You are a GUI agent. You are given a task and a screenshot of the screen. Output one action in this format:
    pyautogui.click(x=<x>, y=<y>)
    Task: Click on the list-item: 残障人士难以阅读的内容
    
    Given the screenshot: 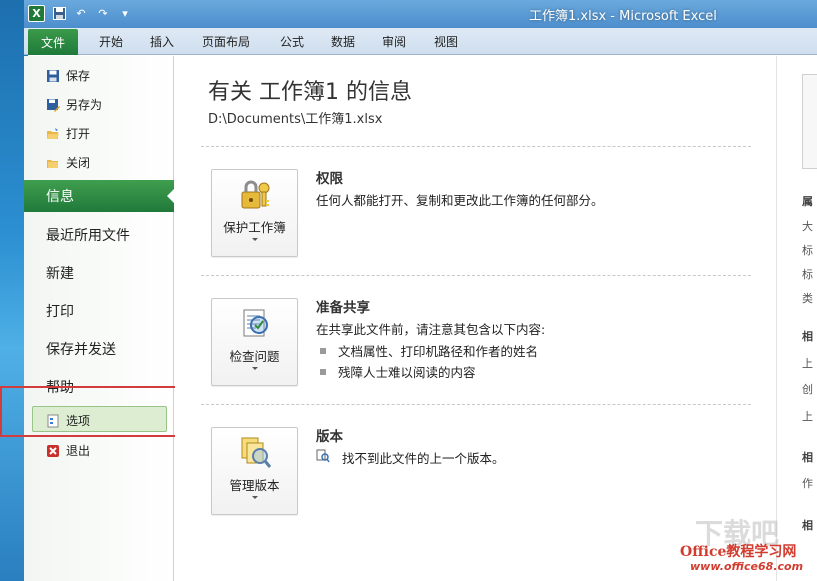 What is the action you would take?
    pyautogui.click(x=398, y=371)
    